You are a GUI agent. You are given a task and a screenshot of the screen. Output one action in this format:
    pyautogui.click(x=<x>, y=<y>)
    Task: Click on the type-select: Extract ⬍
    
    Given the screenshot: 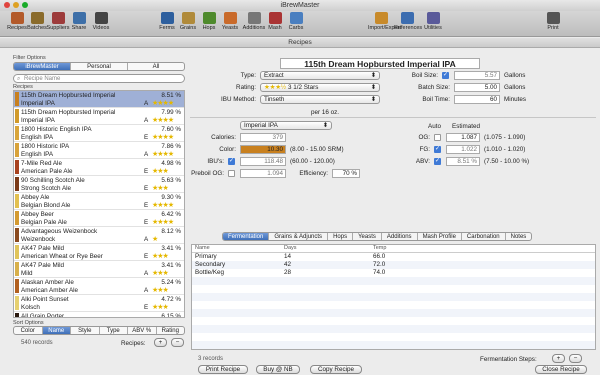 What is the action you would take?
    pyautogui.click(x=320, y=75)
    